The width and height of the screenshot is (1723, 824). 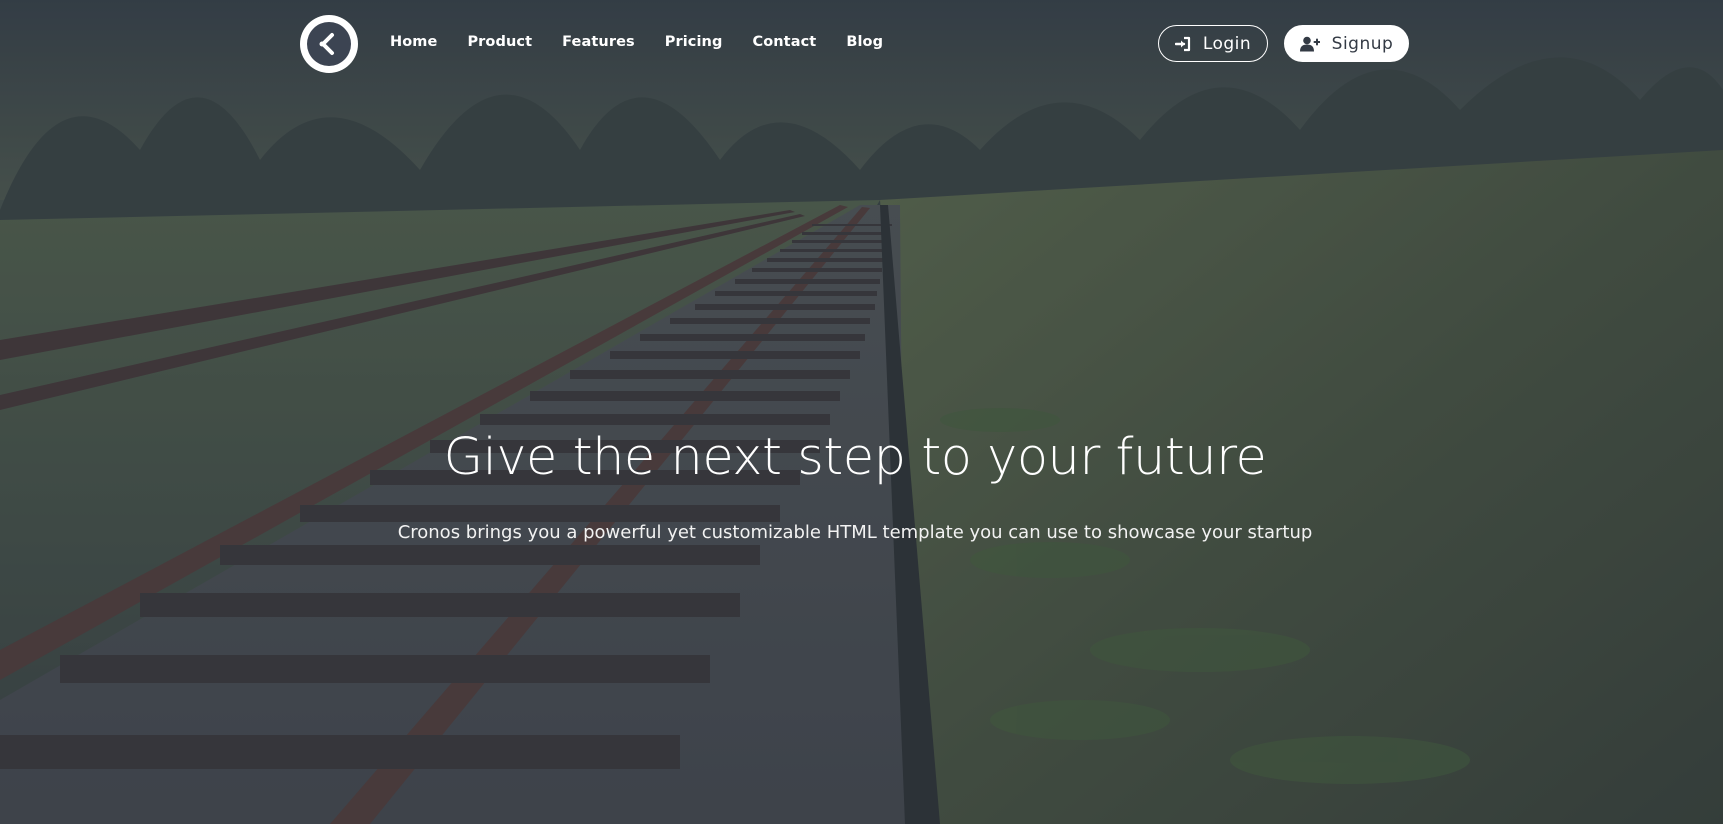 What do you see at coordinates (413, 42) in the screenshot?
I see `nav-link-home: Home` at bounding box center [413, 42].